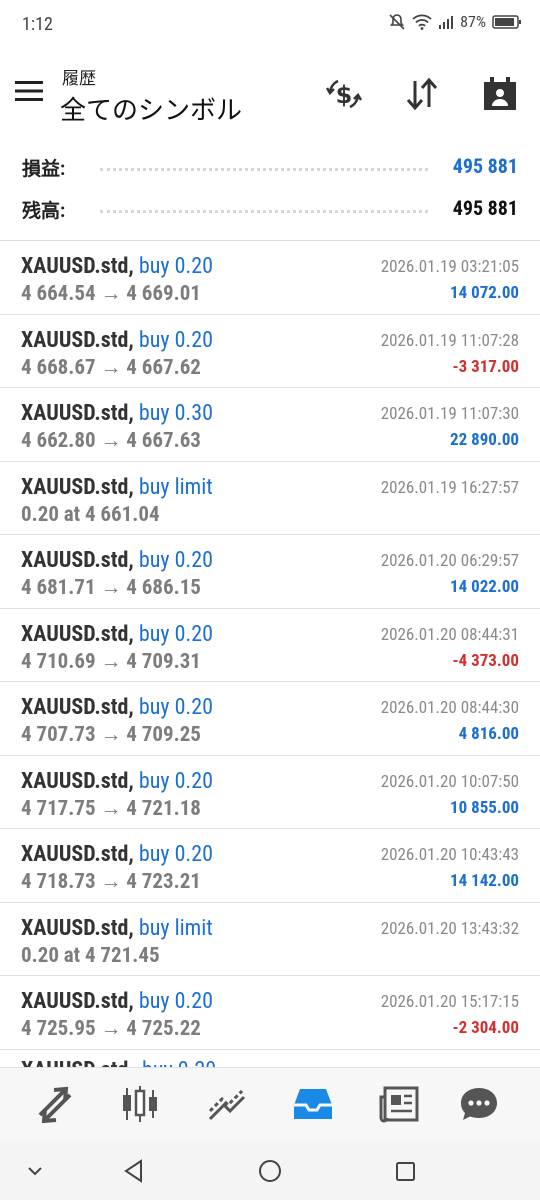  Describe the element at coordinates (37, 24) in the screenshot. I see `status-time: 1:12` at that location.